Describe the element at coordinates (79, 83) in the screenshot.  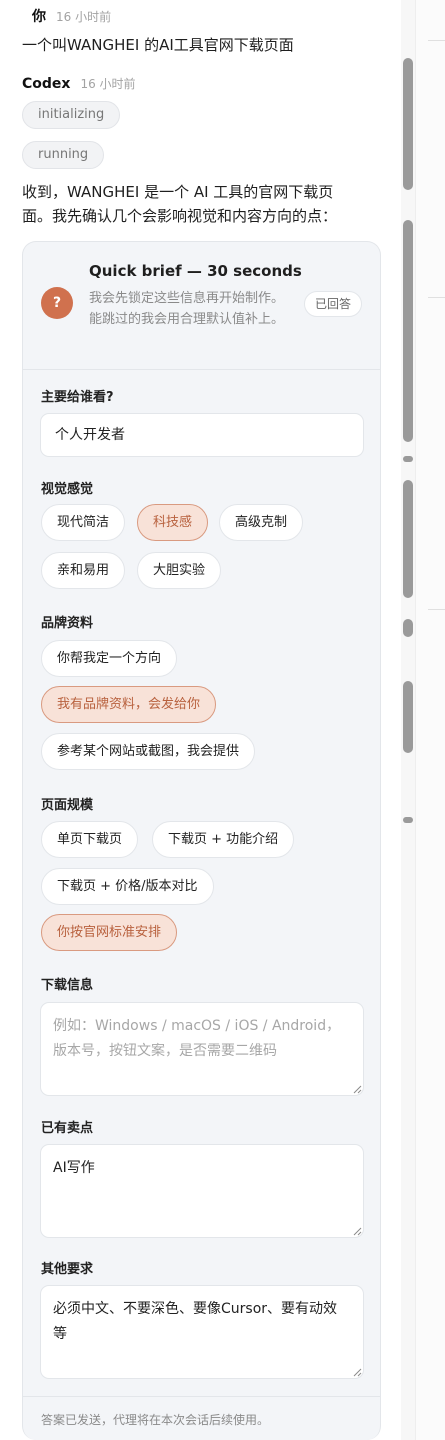
I see `agent-message-header: Codex 16 小时前` at that location.